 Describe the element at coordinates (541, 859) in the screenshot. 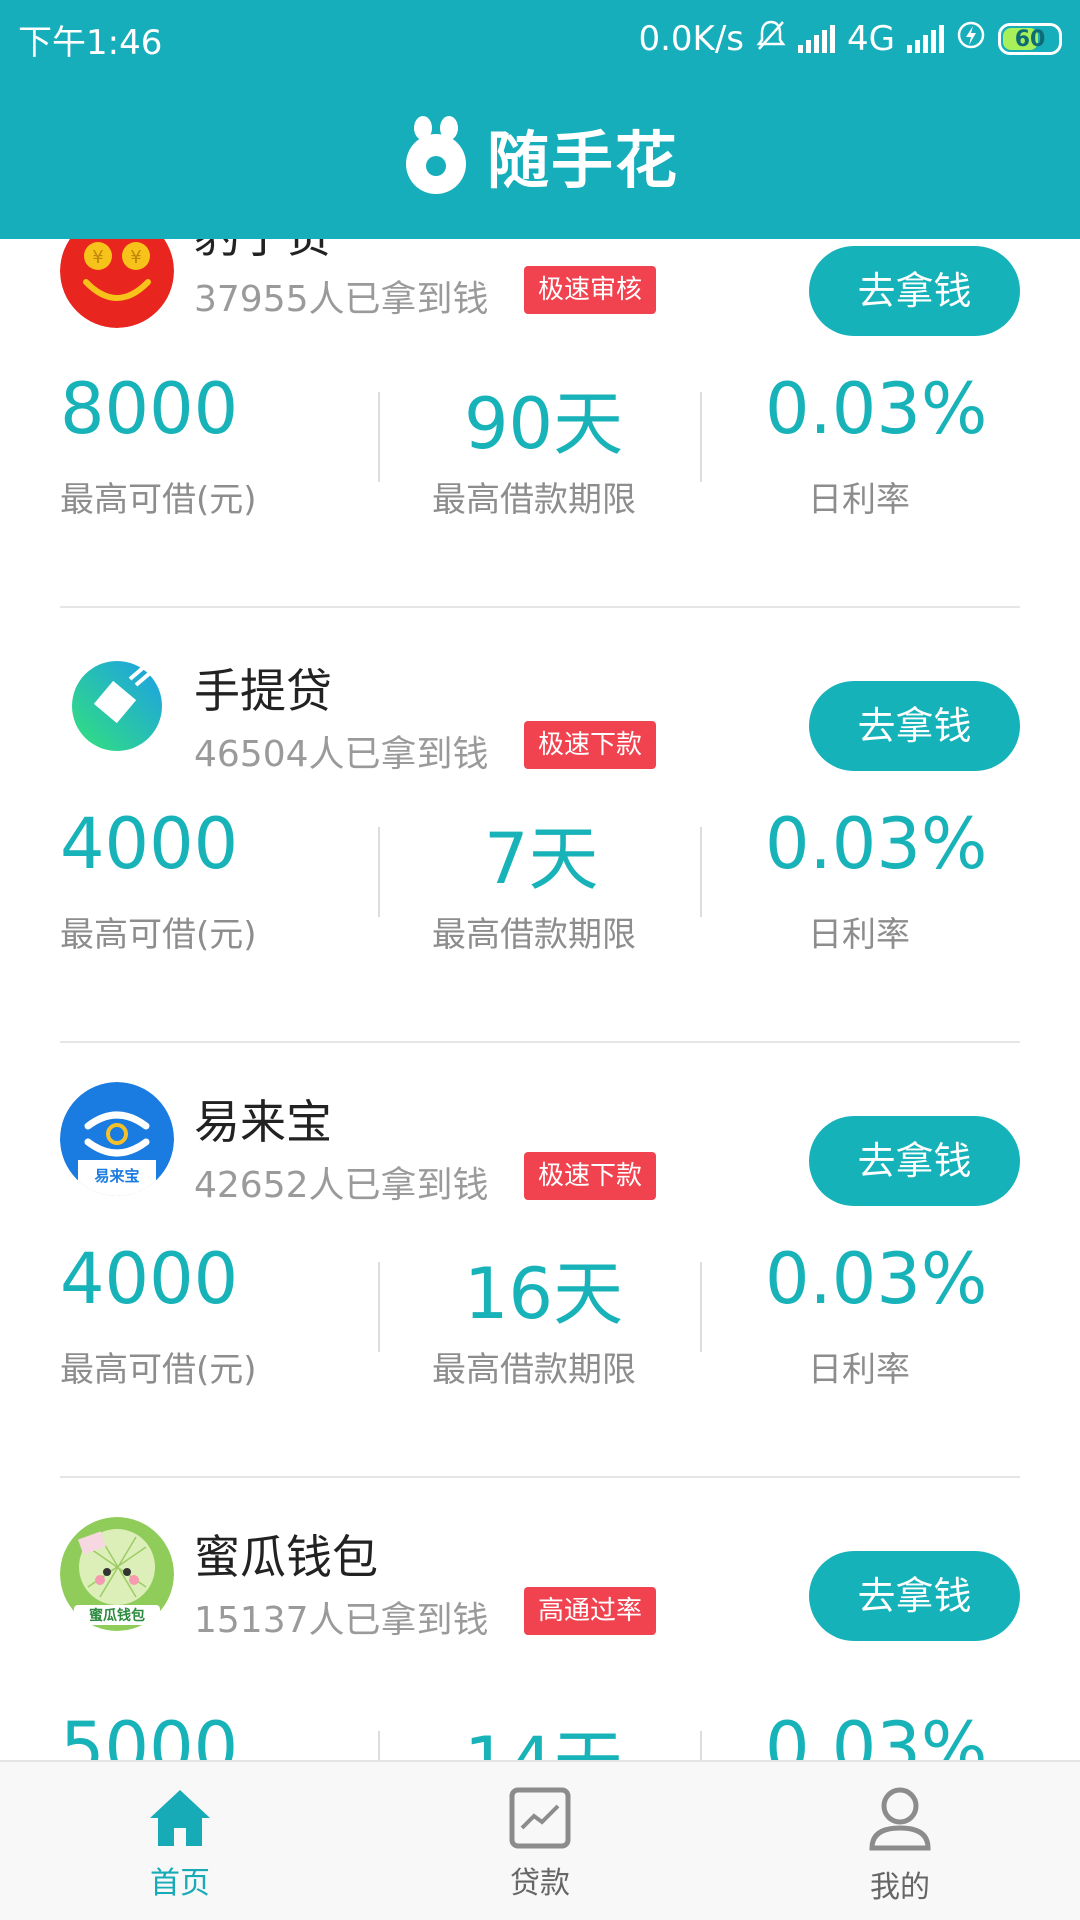

I see `term-value: 7天` at that location.